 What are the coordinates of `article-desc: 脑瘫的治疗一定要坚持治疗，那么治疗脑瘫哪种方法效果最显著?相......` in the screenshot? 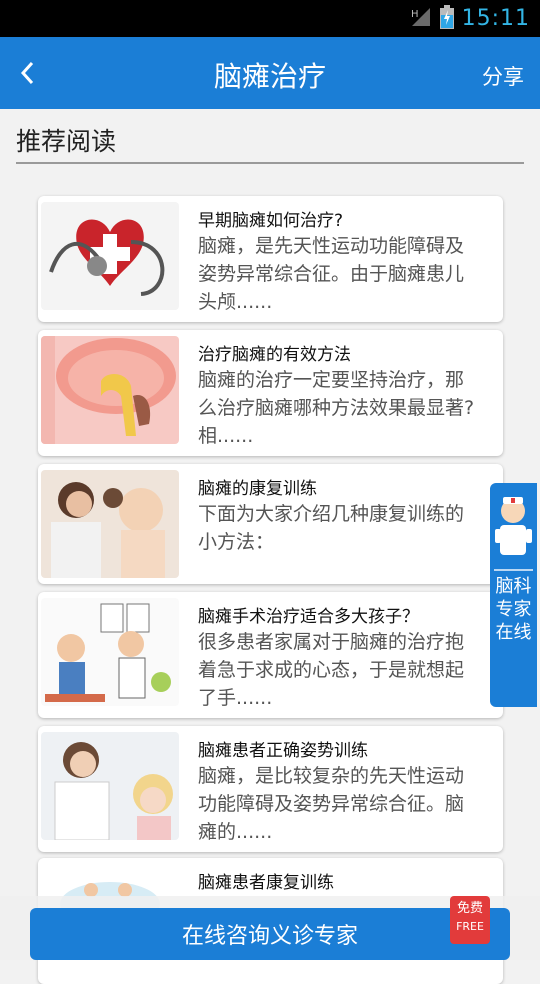 It's located at (336, 408).